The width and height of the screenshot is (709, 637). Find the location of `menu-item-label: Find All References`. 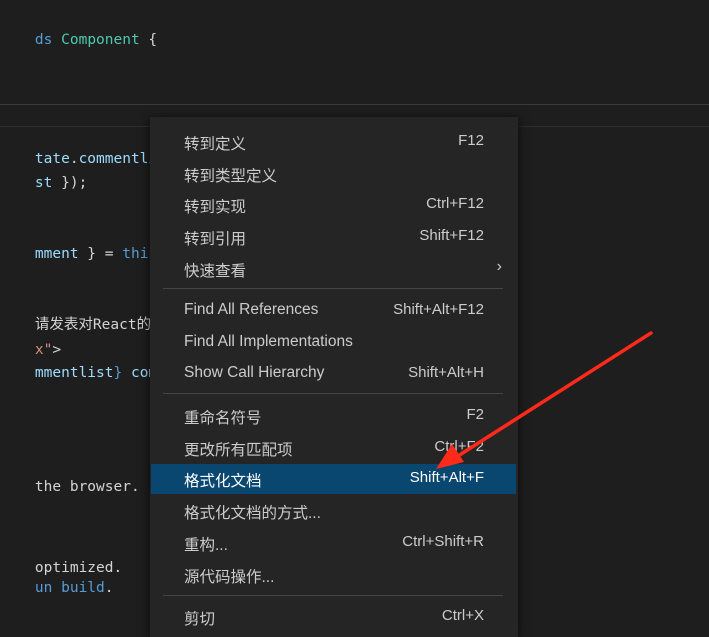

menu-item-label: Find All References is located at coordinates (251, 309).